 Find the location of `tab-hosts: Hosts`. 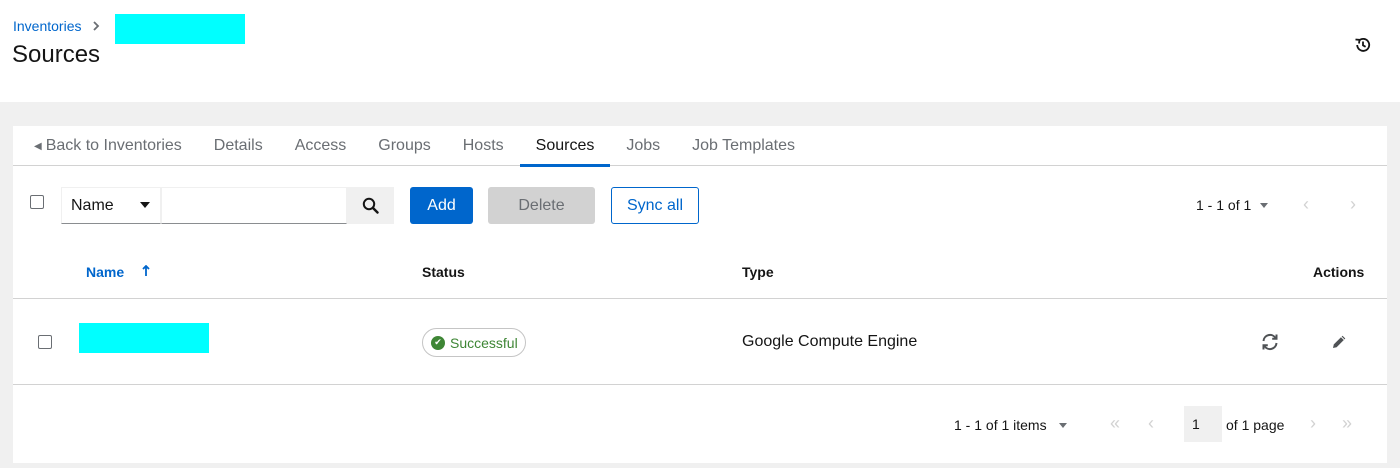

tab-hosts: Hosts is located at coordinates (483, 146).